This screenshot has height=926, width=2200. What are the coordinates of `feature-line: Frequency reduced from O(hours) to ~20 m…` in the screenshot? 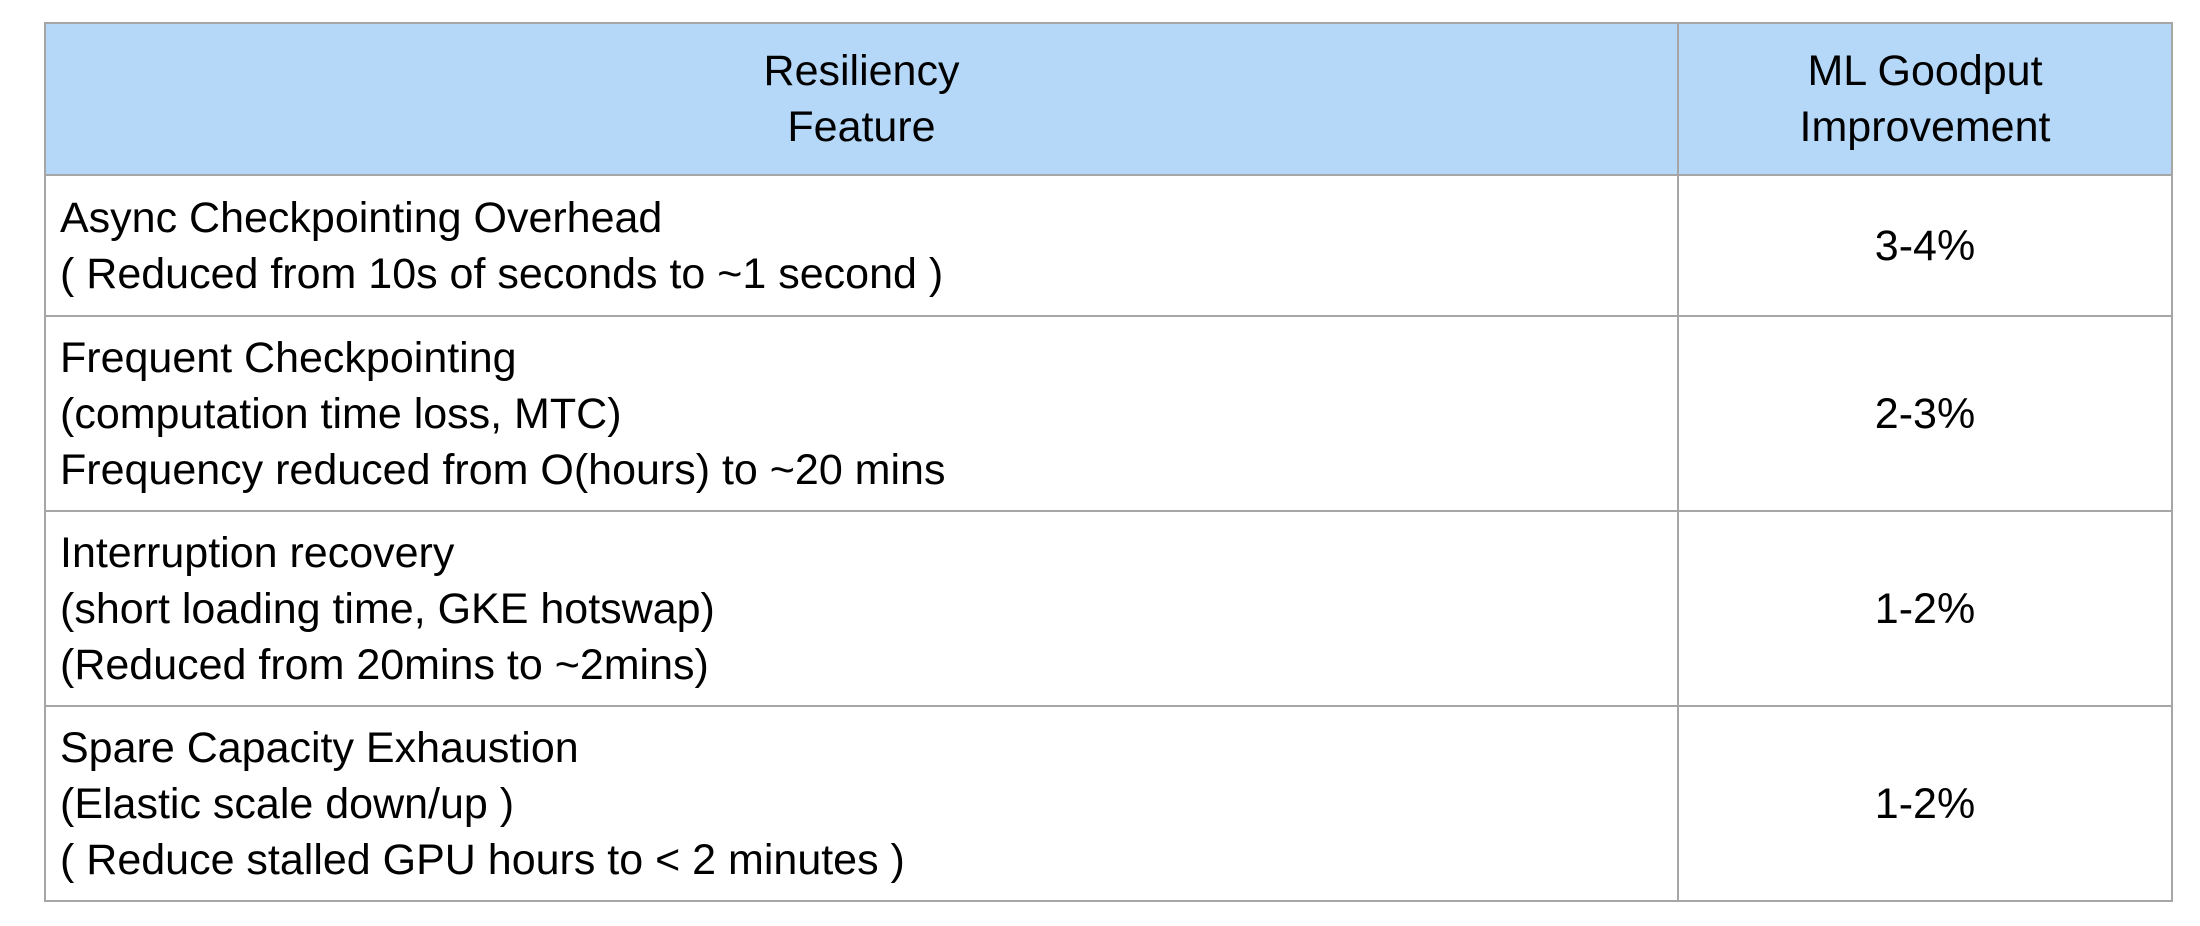 It's located at (503, 469).